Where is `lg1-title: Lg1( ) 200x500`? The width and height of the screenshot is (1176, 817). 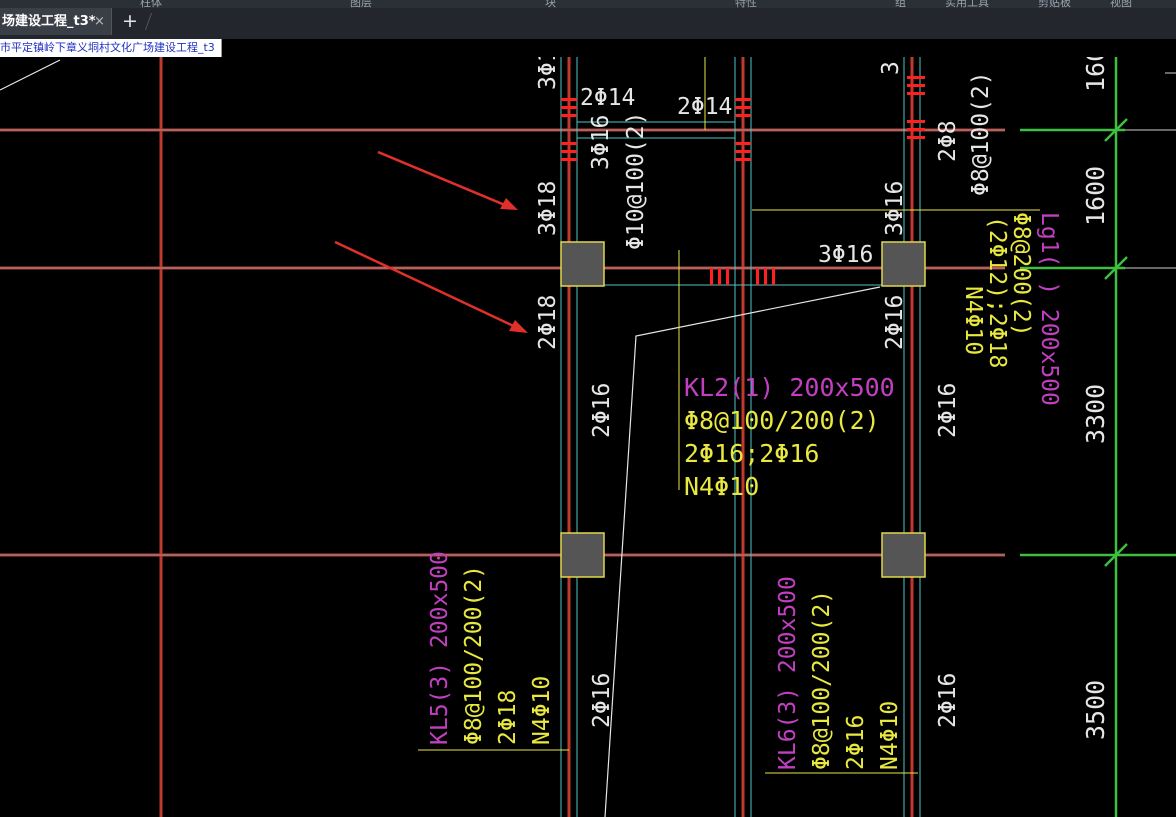 lg1-title: Lg1( ) 200x500 is located at coordinates (1049, 309).